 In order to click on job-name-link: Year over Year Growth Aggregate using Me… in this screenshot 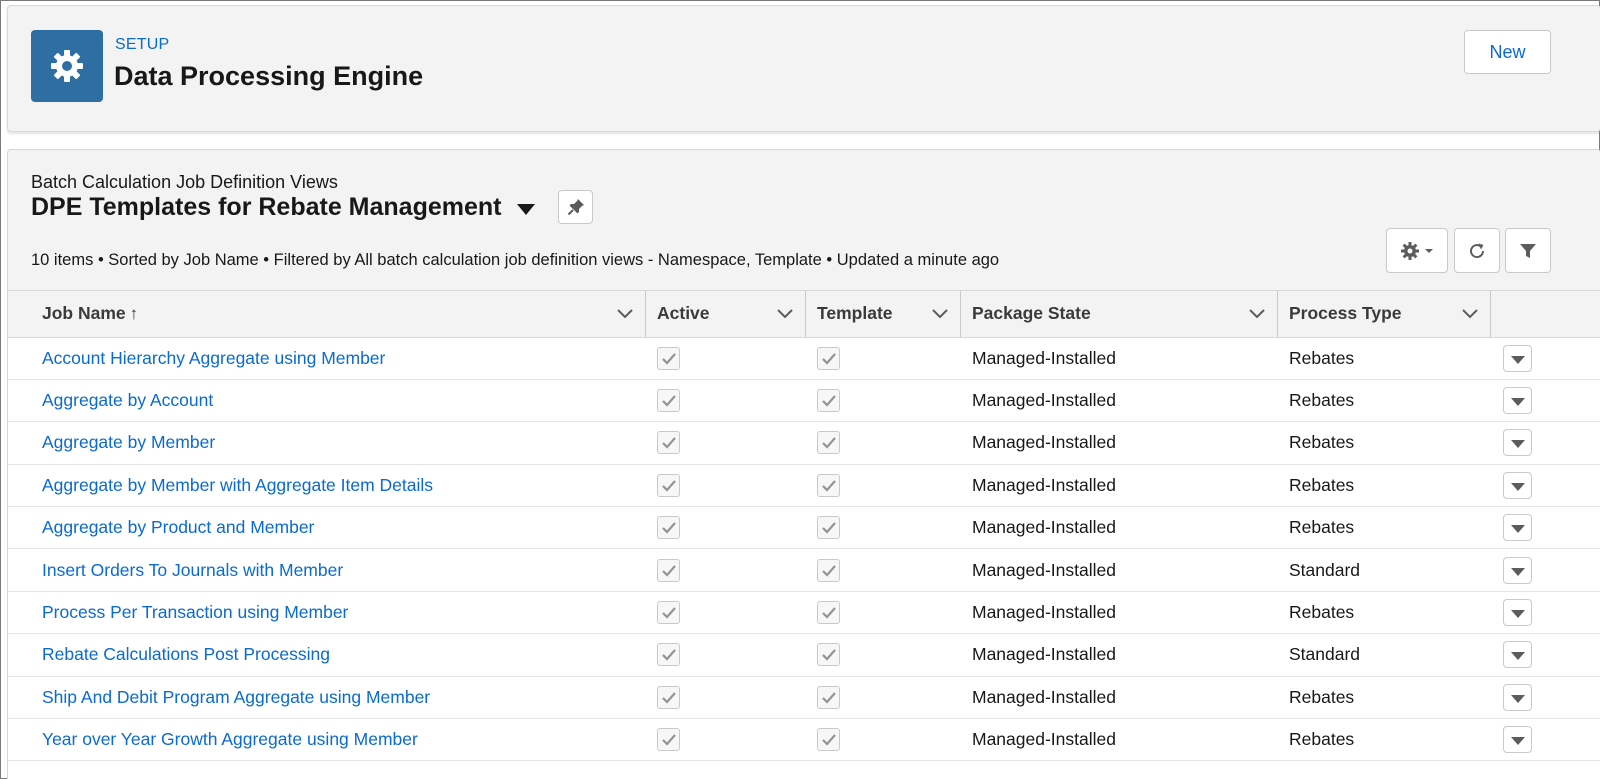, I will do `click(230, 739)`.